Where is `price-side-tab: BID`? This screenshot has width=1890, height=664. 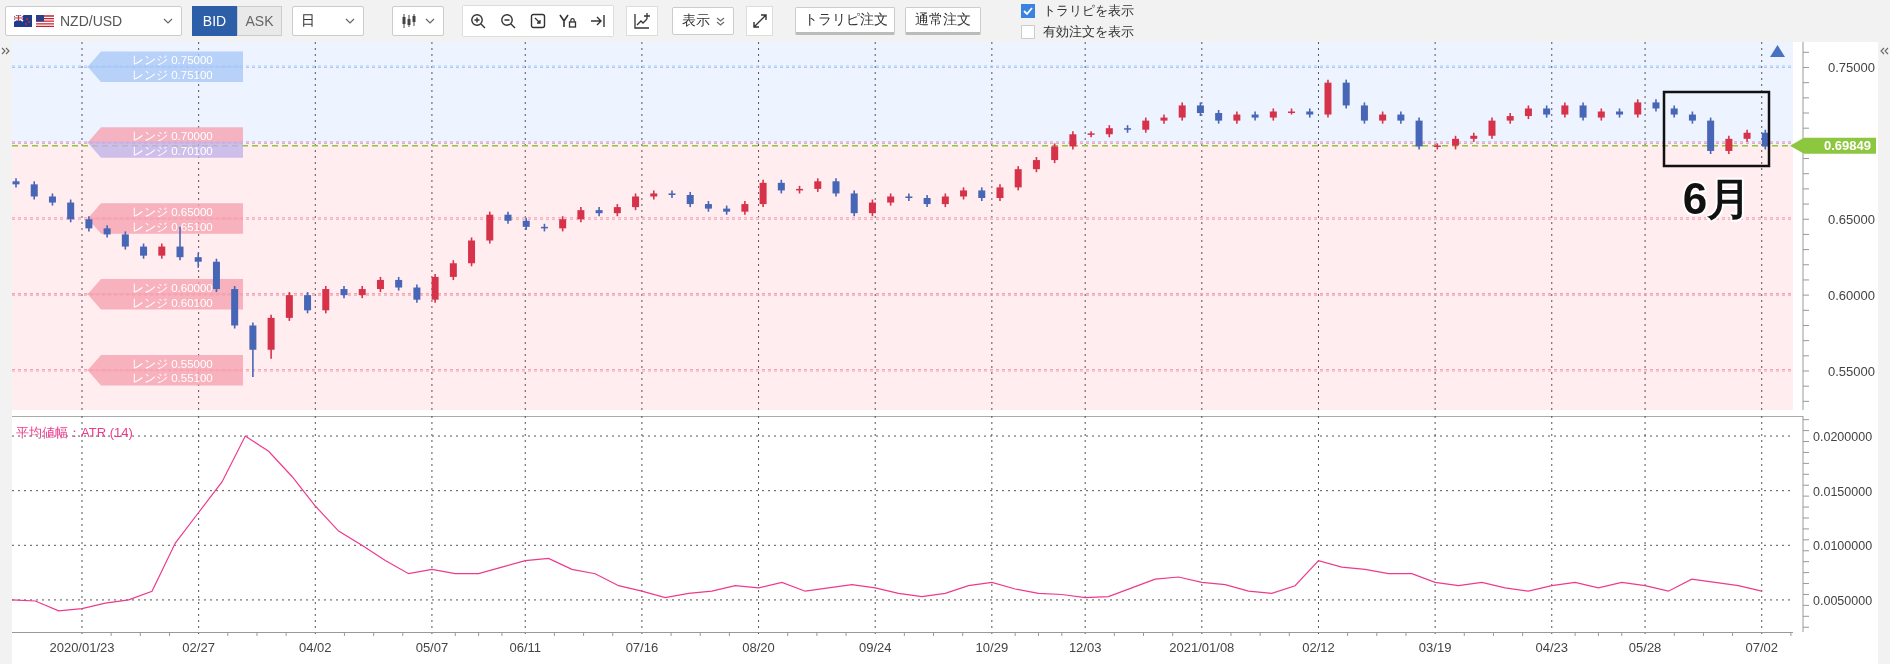
price-side-tab: BID is located at coordinates (214, 21).